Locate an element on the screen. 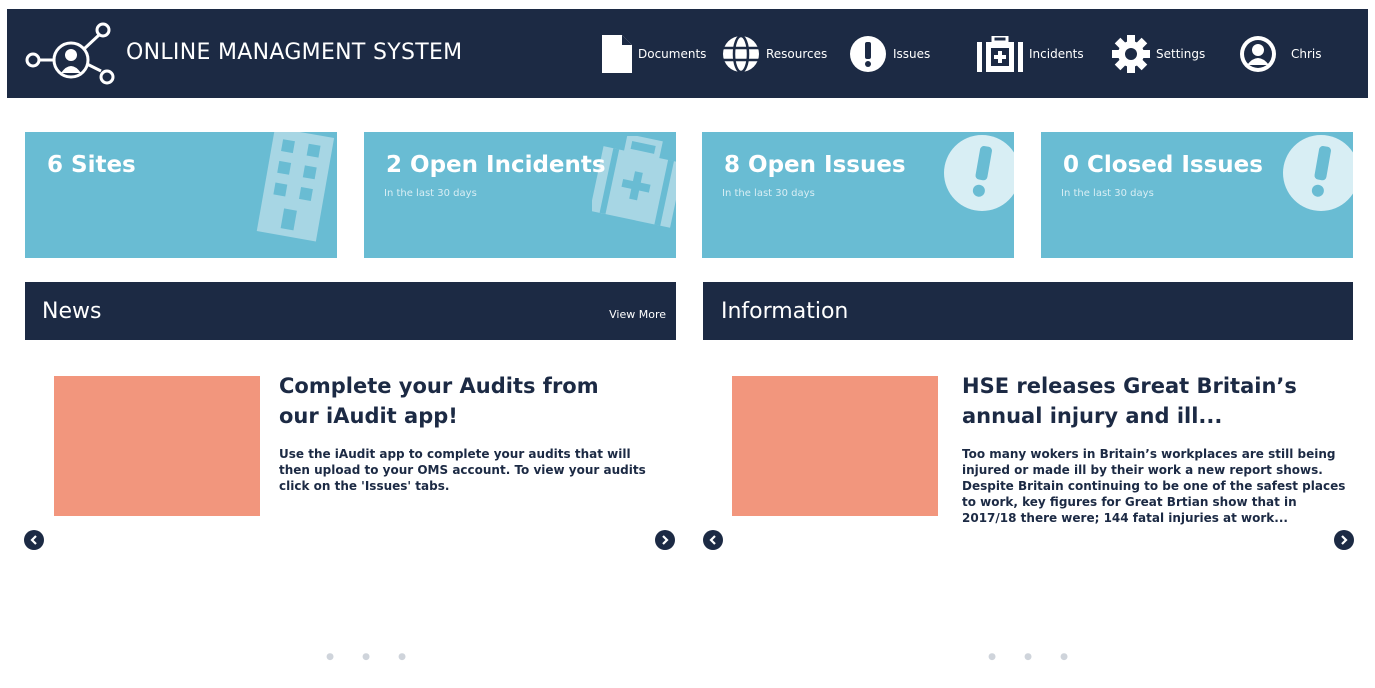 The image size is (1375, 688). nav-documents-label: Documents is located at coordinates (672, 53).